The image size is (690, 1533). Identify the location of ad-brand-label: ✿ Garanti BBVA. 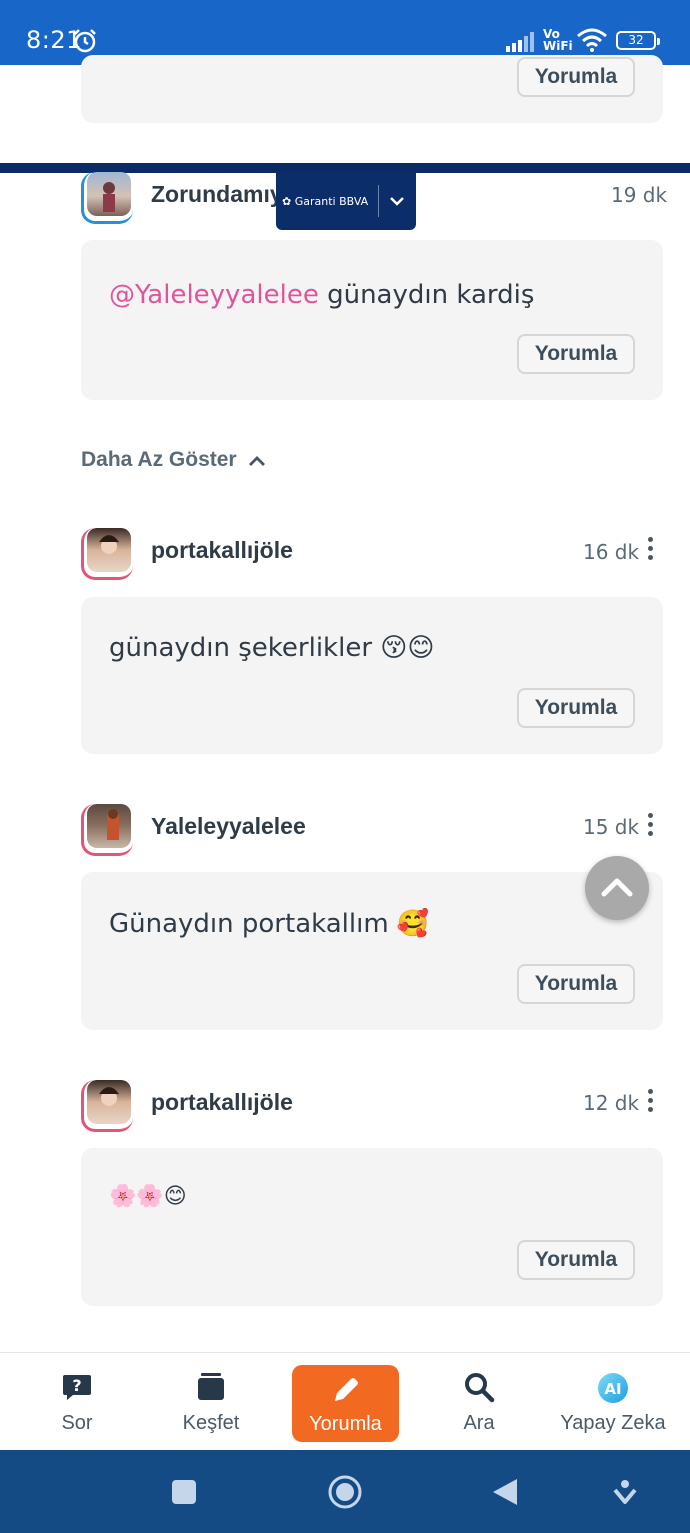
(325, 201).